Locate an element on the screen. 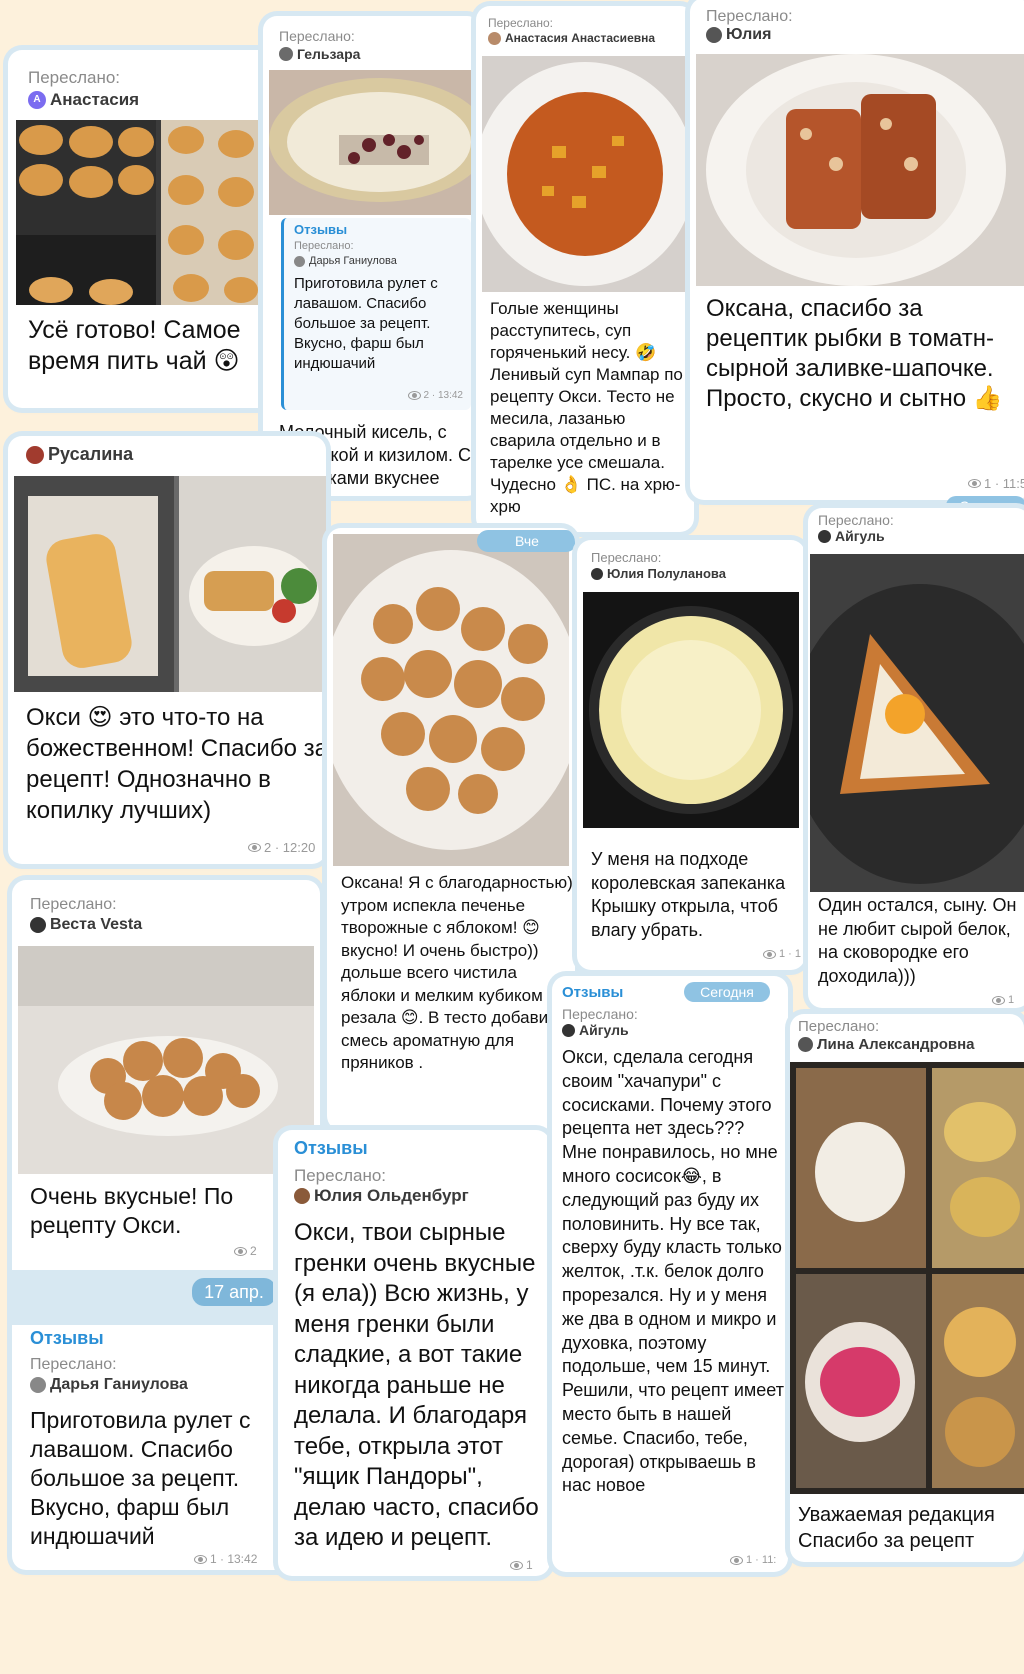 Image resolution: width=1024 pixels, height=1674 pixels. message-meta: 1 · 11:5 is located at coordinates (996, 483).